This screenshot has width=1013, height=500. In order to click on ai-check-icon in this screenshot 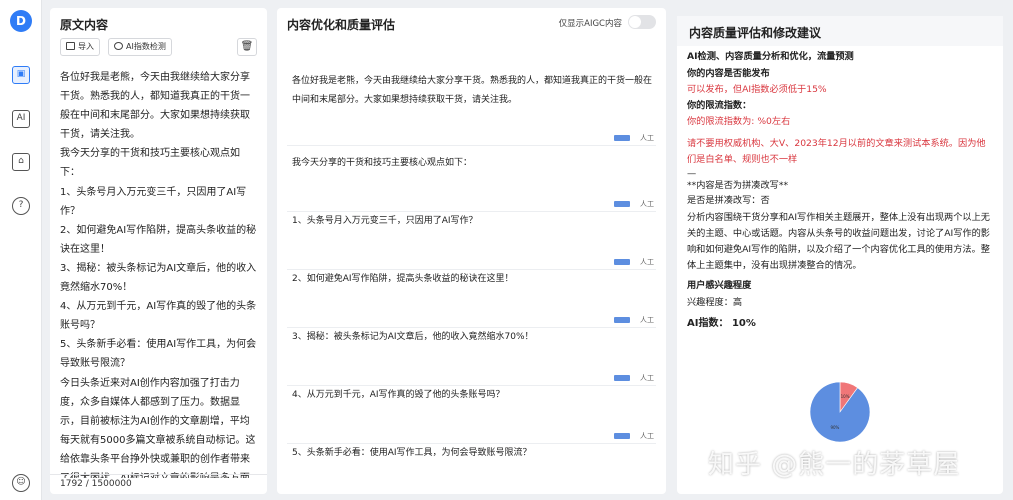, I will do `click(118, 46)`.